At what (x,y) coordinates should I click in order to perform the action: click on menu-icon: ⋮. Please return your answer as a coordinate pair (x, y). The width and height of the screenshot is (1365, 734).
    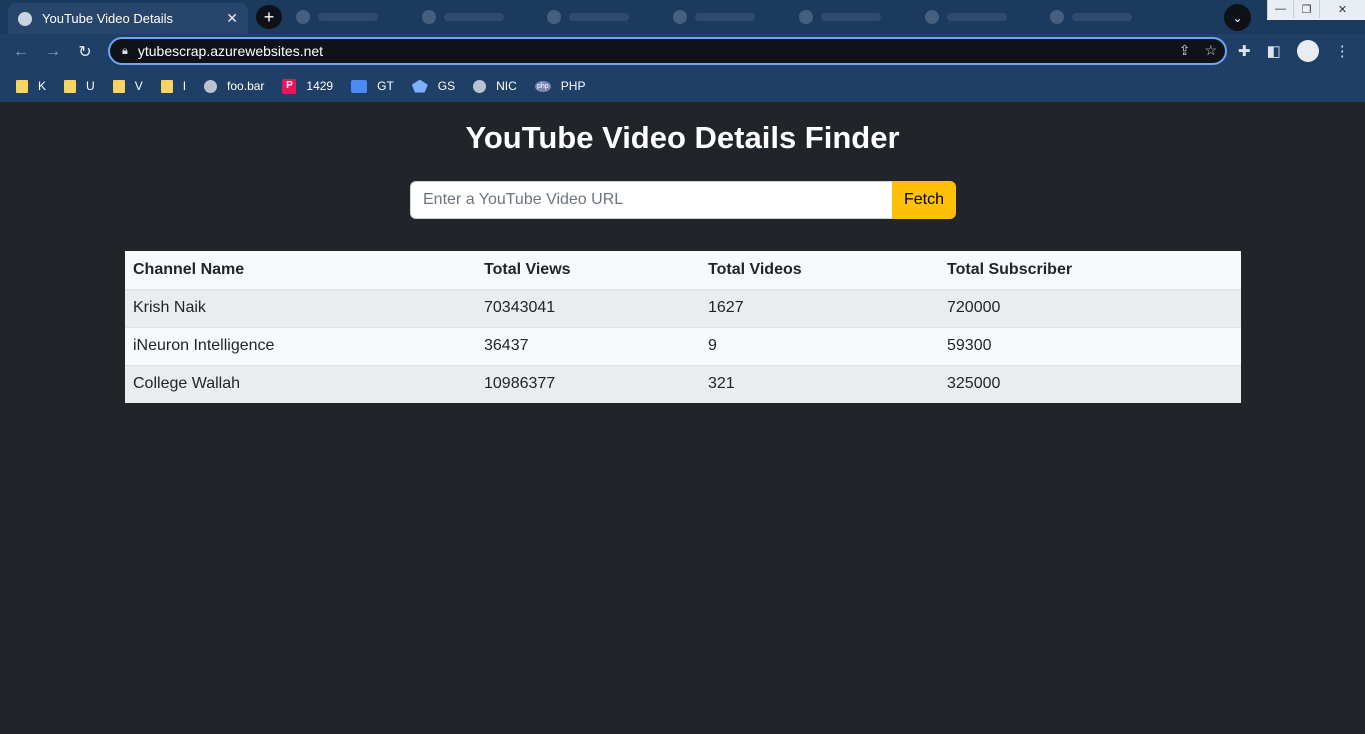
    Looking at the image, I should click on (1342, 51).